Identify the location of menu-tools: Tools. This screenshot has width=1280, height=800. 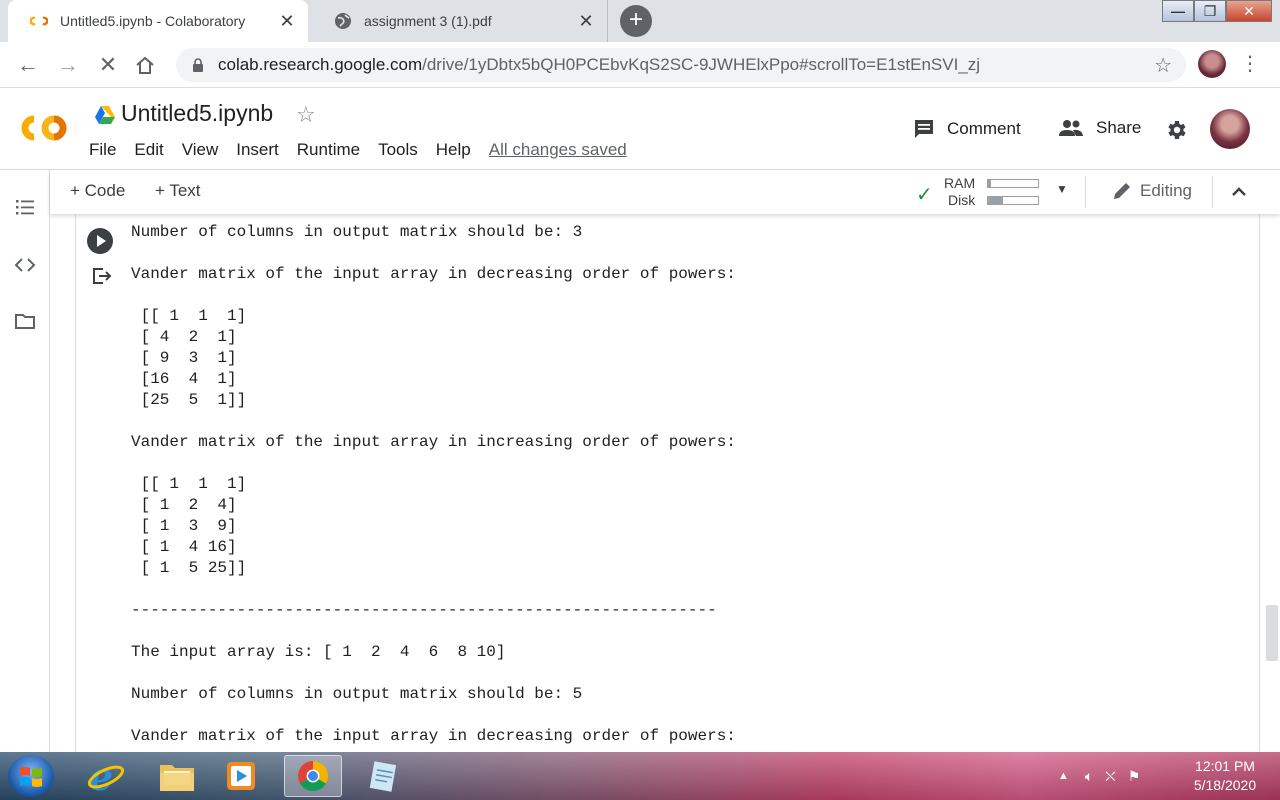
(398, 150).